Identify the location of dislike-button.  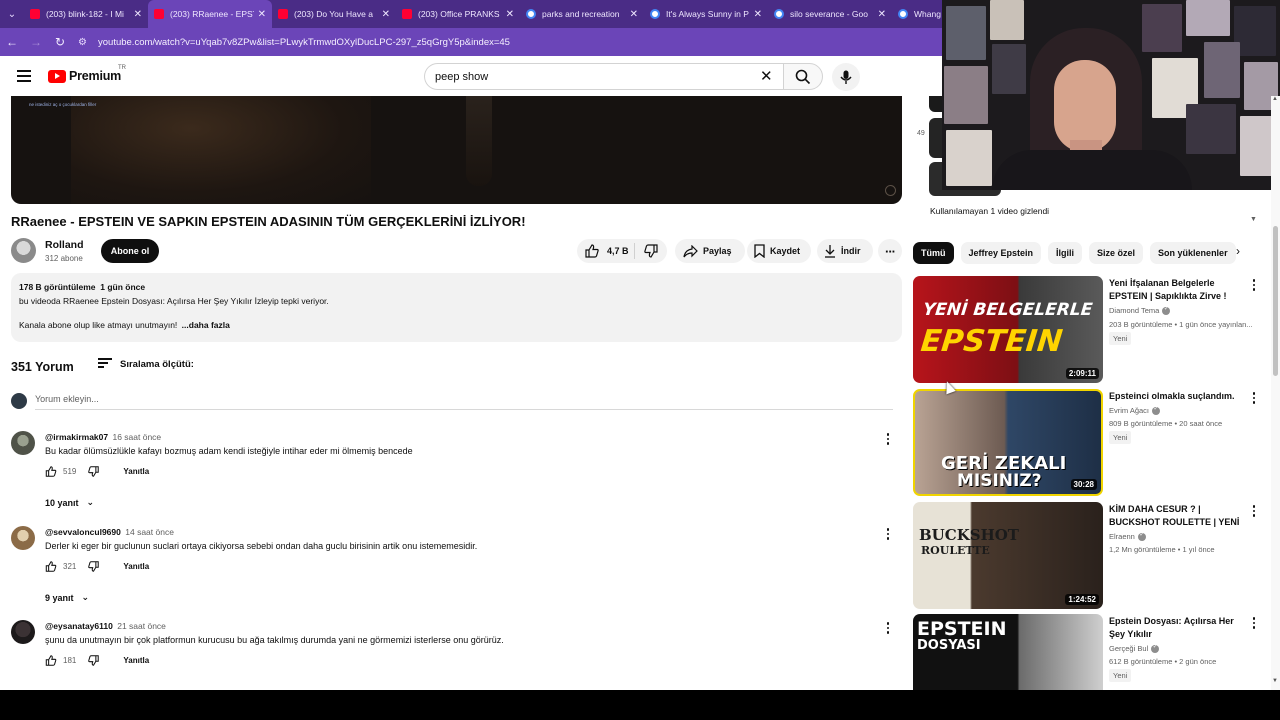
(651, 251).